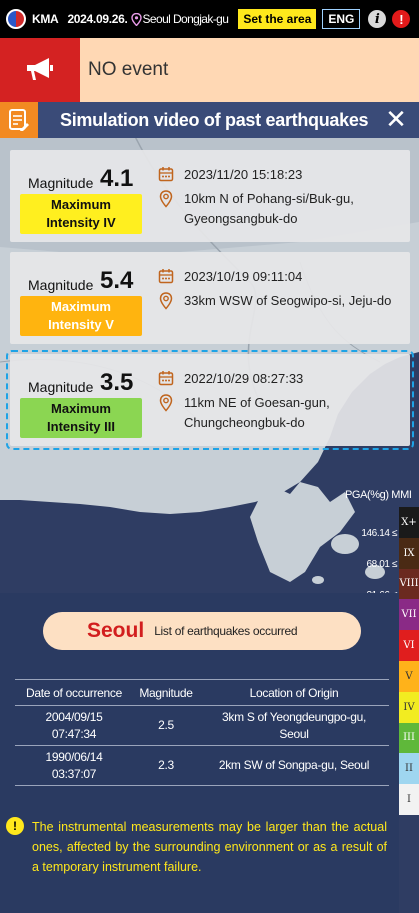  Describe the element at coordinates (19, 120) in the screenshot. I see `document-icon` at that location.